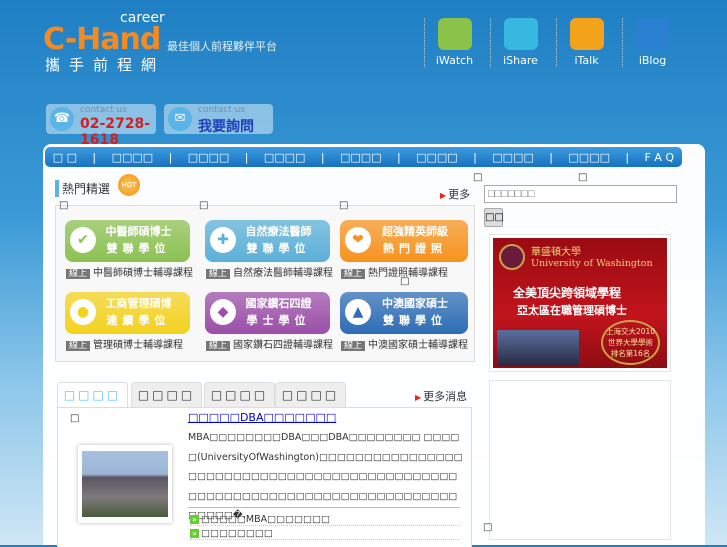 This screenshot has height=547, width=727. What do you see at coordinates (494, 217) in the screenshot?
I see `search-button: □□` at bounding box center [494, 217].